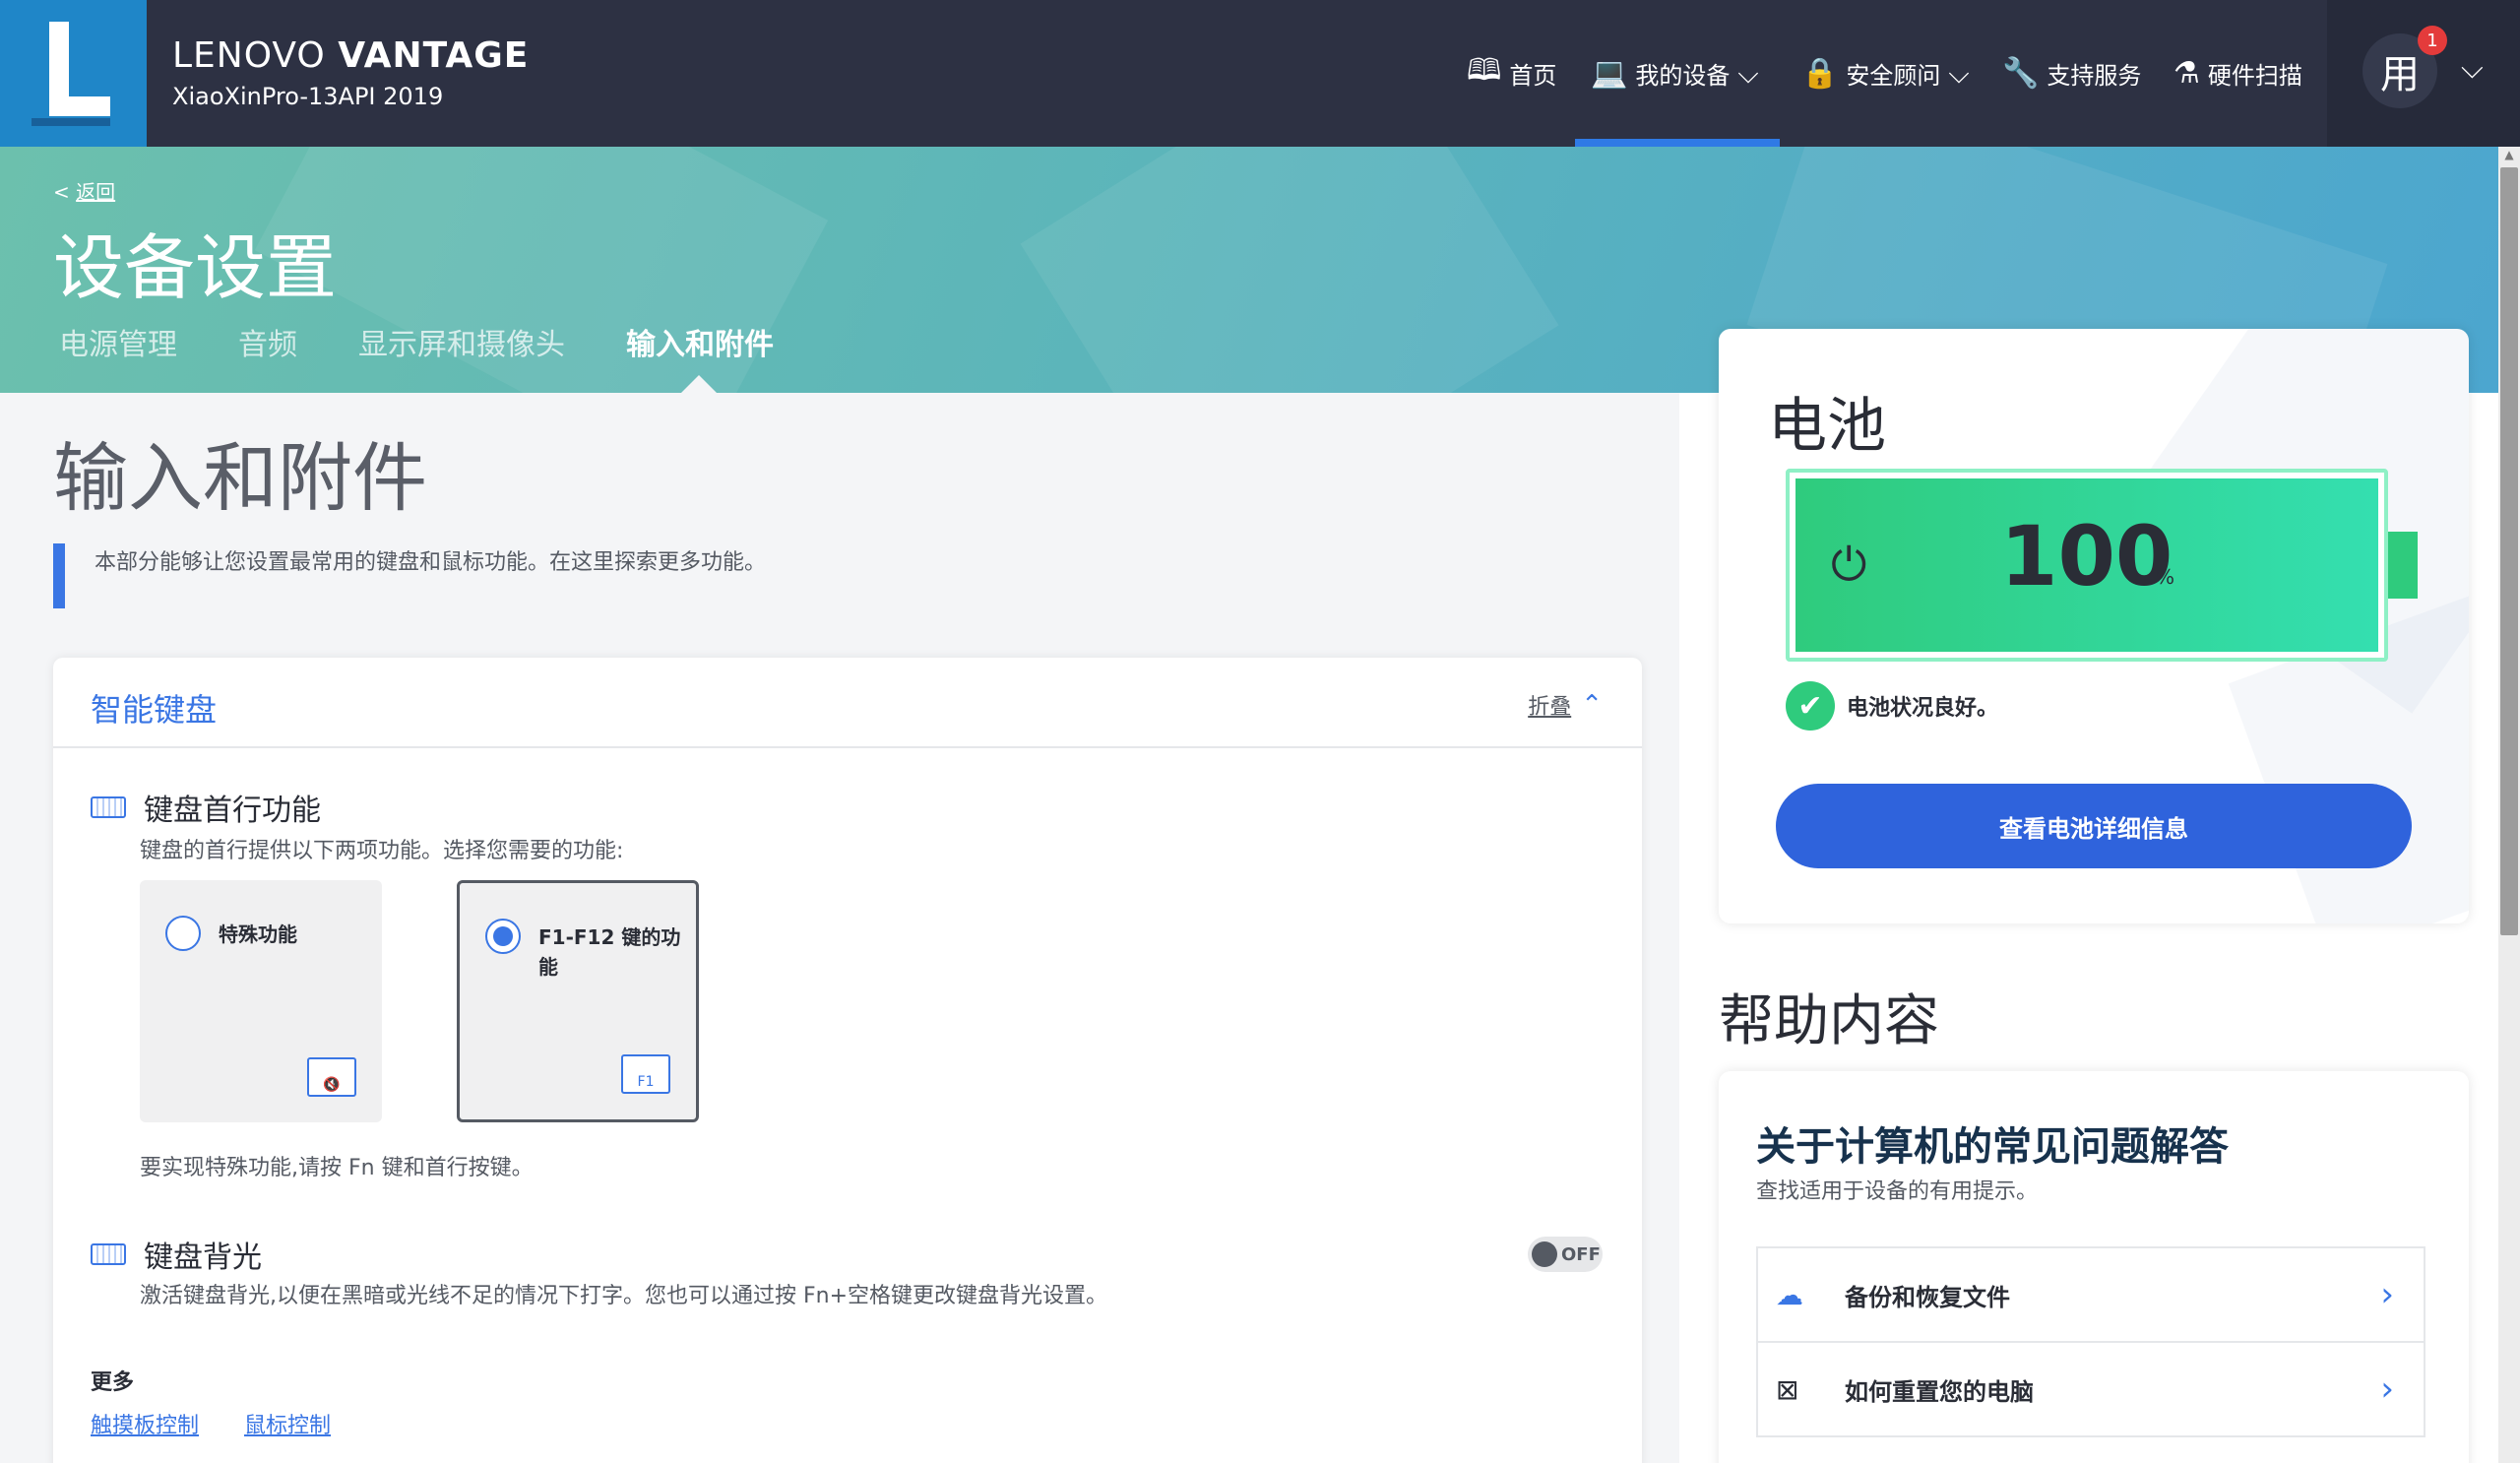 The image size is (2520, 1463). I want to click on plug-icon: ⏻, so click(1849, 564).